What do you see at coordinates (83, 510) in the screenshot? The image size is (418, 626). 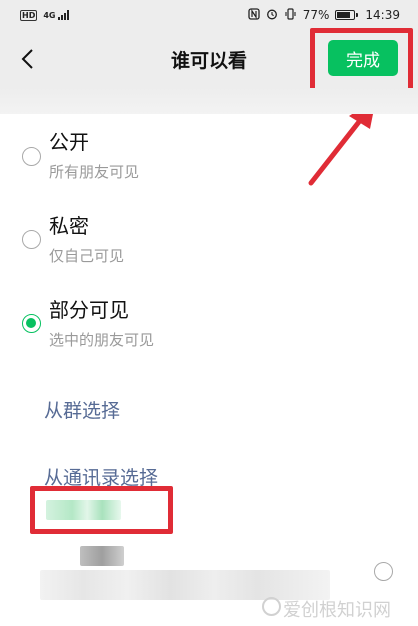 I see `blurred-selected-tag` at bounding box center [83, 510].